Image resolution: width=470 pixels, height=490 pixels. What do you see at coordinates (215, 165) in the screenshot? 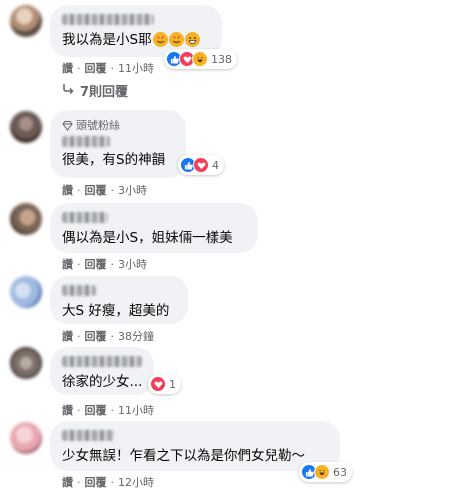
I see `reaction-count: 4` at bounding box center [215, 165].